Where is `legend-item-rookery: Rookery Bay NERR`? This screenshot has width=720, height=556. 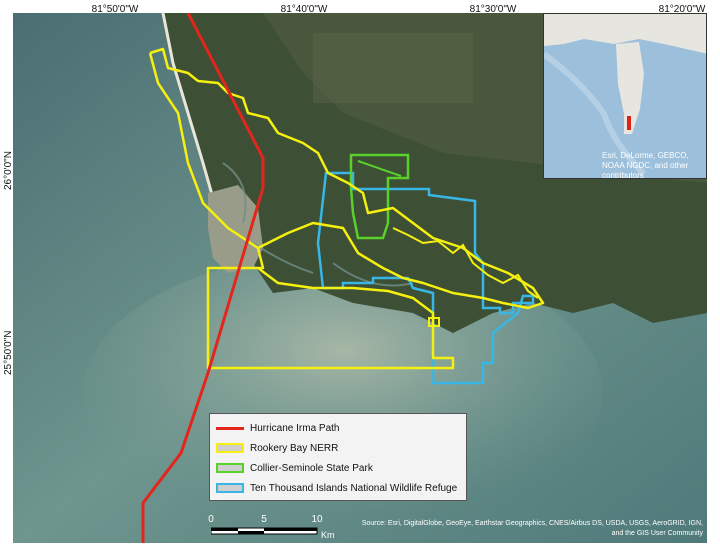
legend-item-rookery: Rookery Bay NERR is located at coordinates (277, 448).